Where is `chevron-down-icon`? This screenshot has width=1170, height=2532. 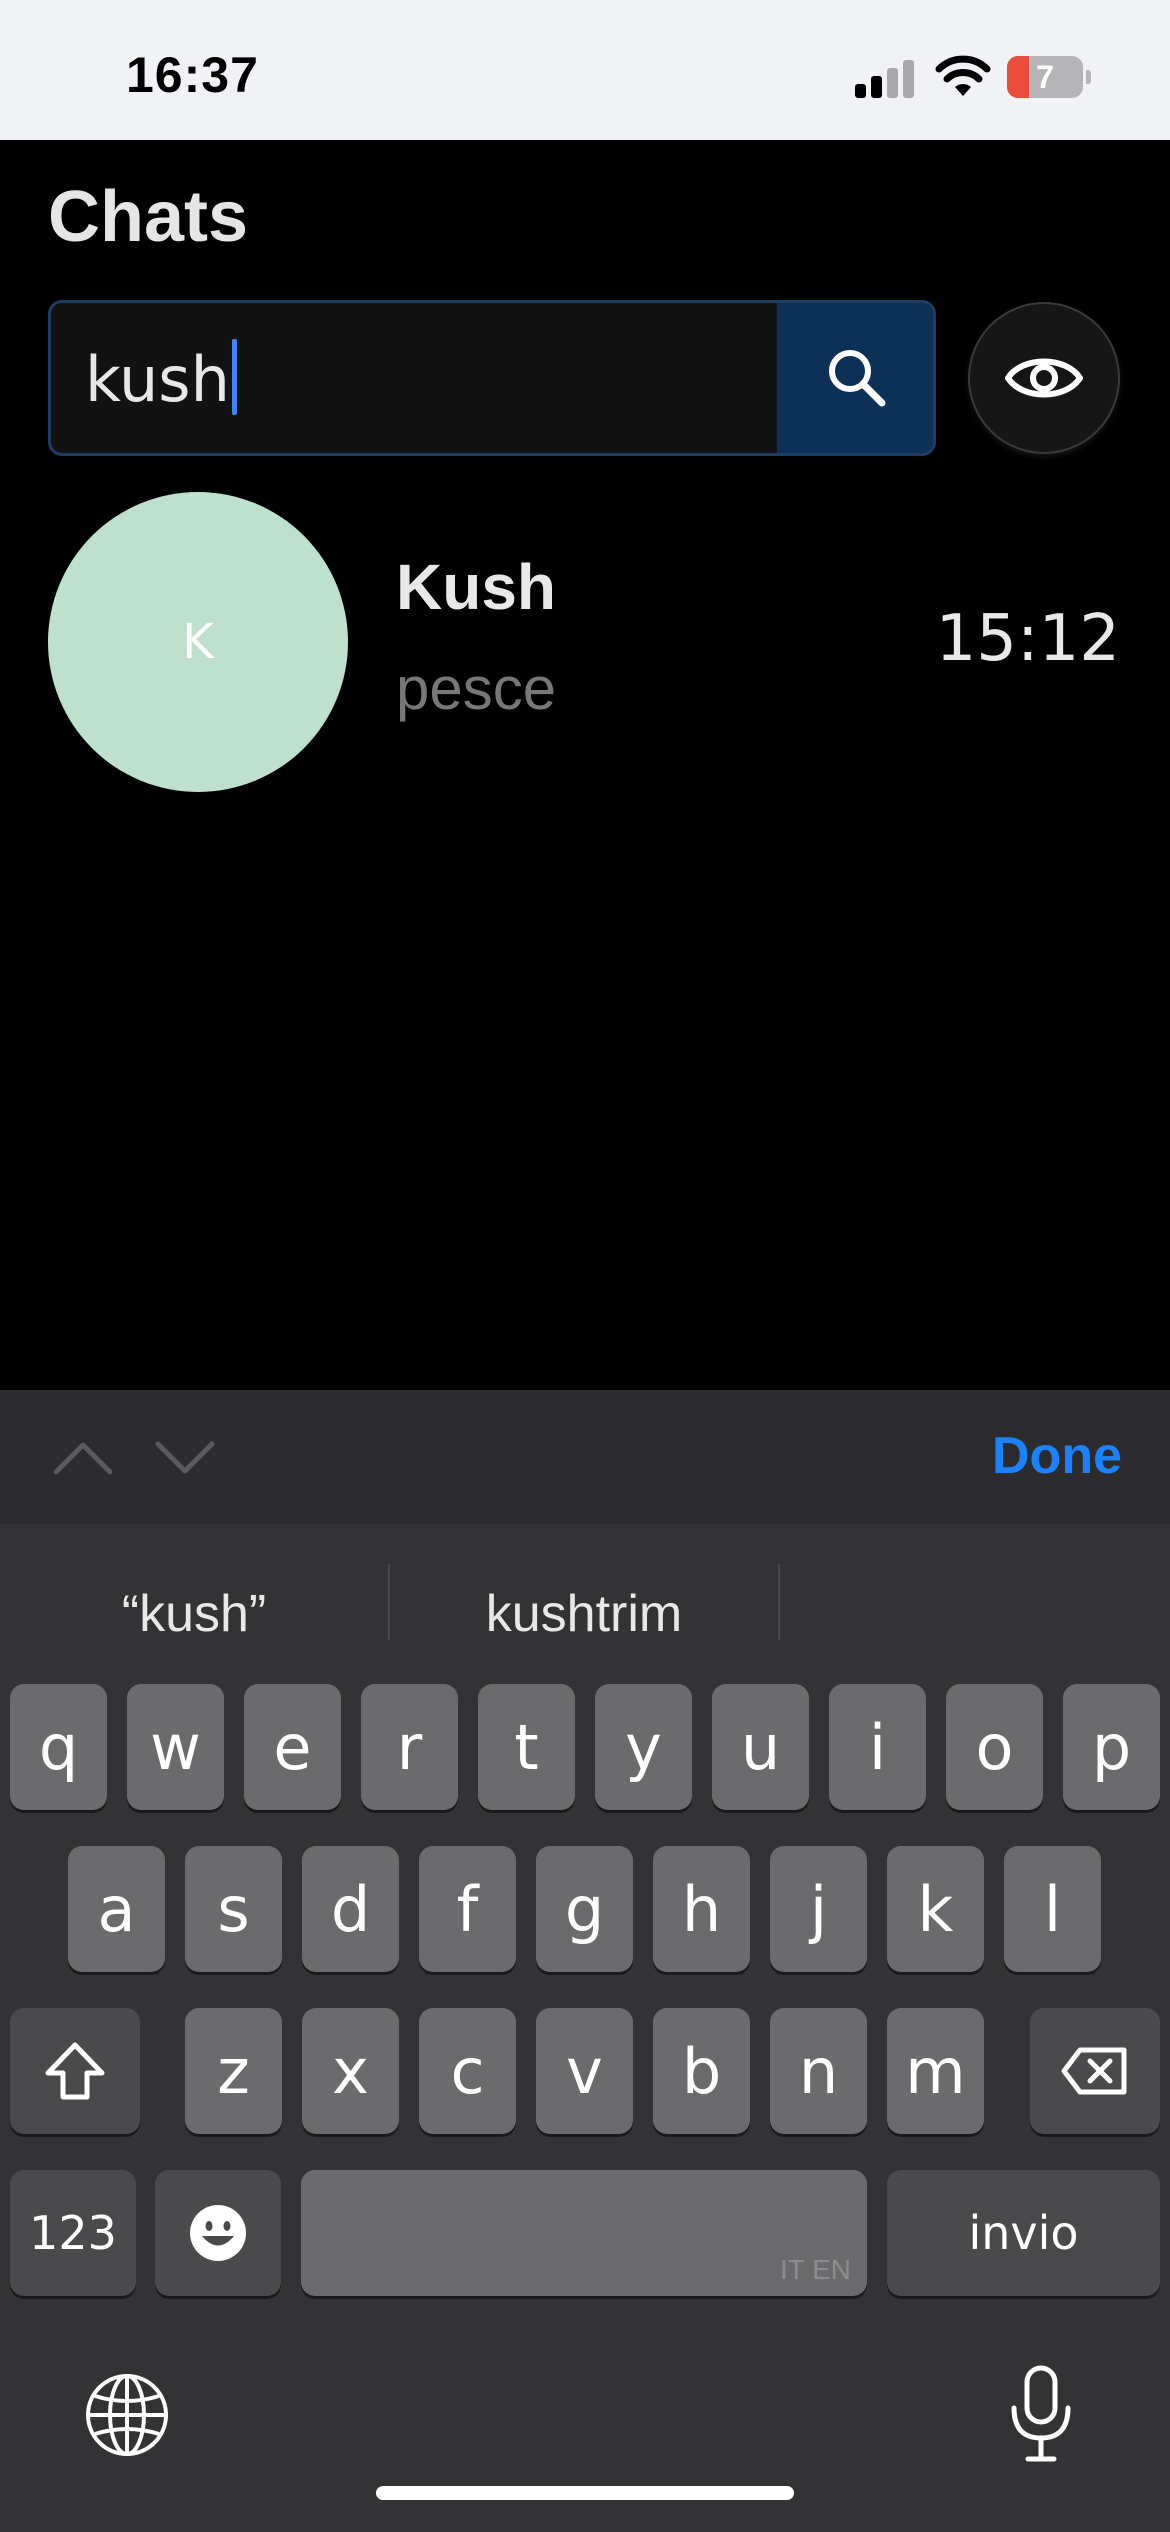
chevron-down-icon is located at coordinates (185, 1457).